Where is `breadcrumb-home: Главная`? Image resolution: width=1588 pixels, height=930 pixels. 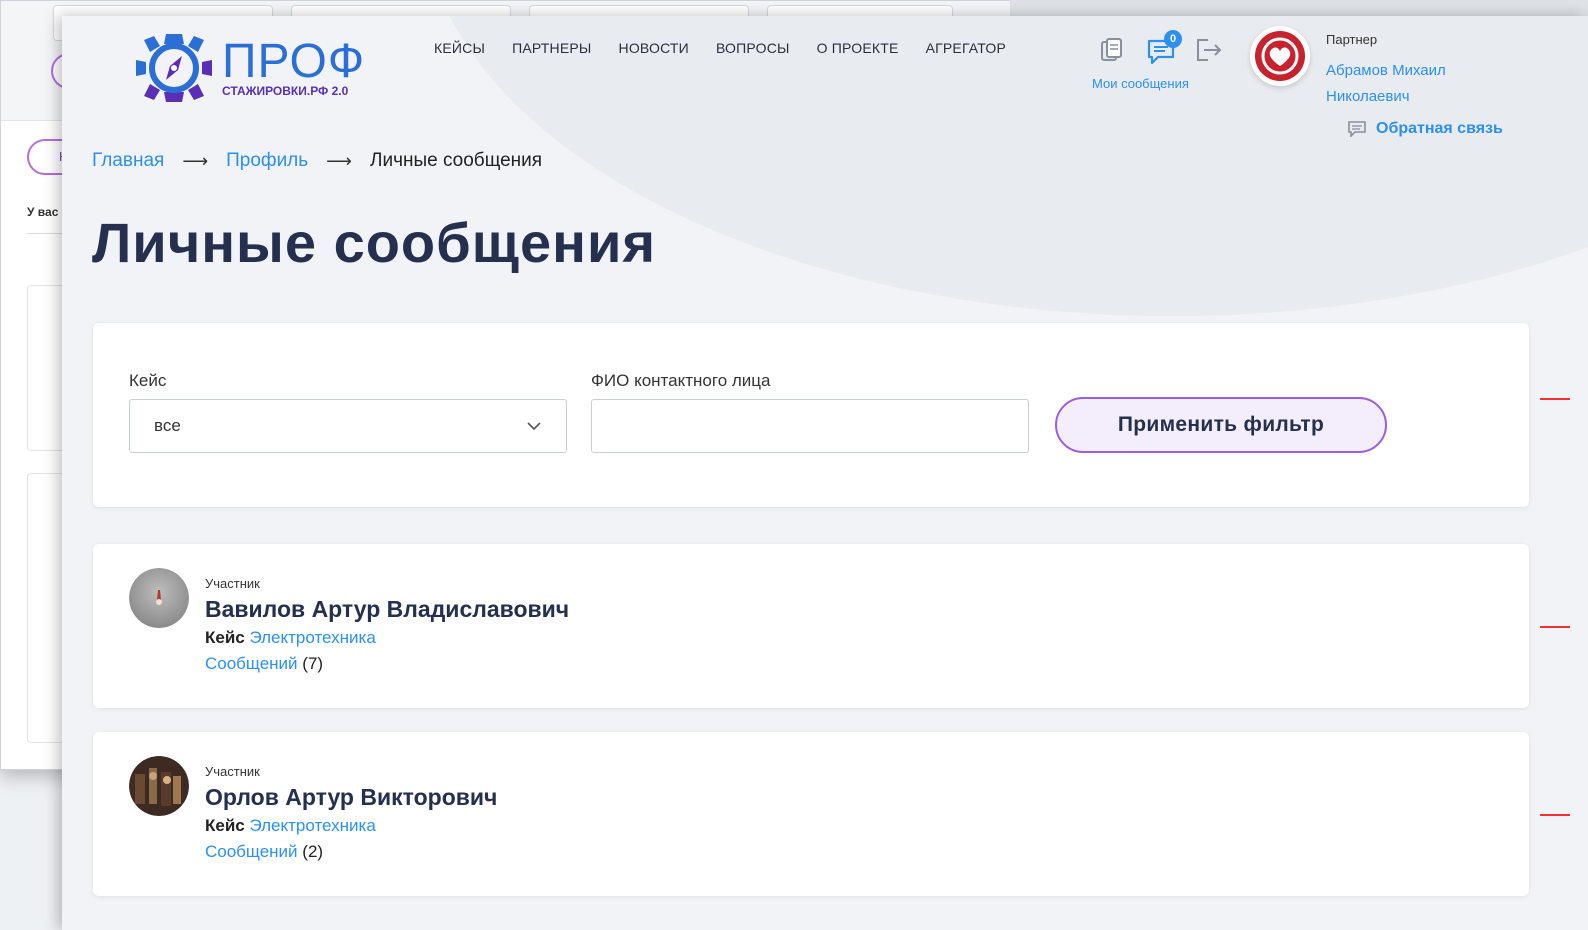 breadcrumb-home: Главная is located at coordinates (128, 161).